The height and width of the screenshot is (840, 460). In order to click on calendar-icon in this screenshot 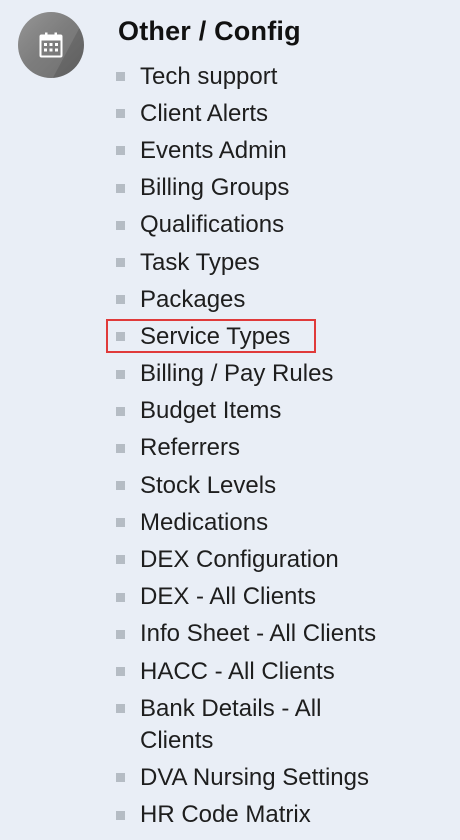, I will do `click(51, 45)`.